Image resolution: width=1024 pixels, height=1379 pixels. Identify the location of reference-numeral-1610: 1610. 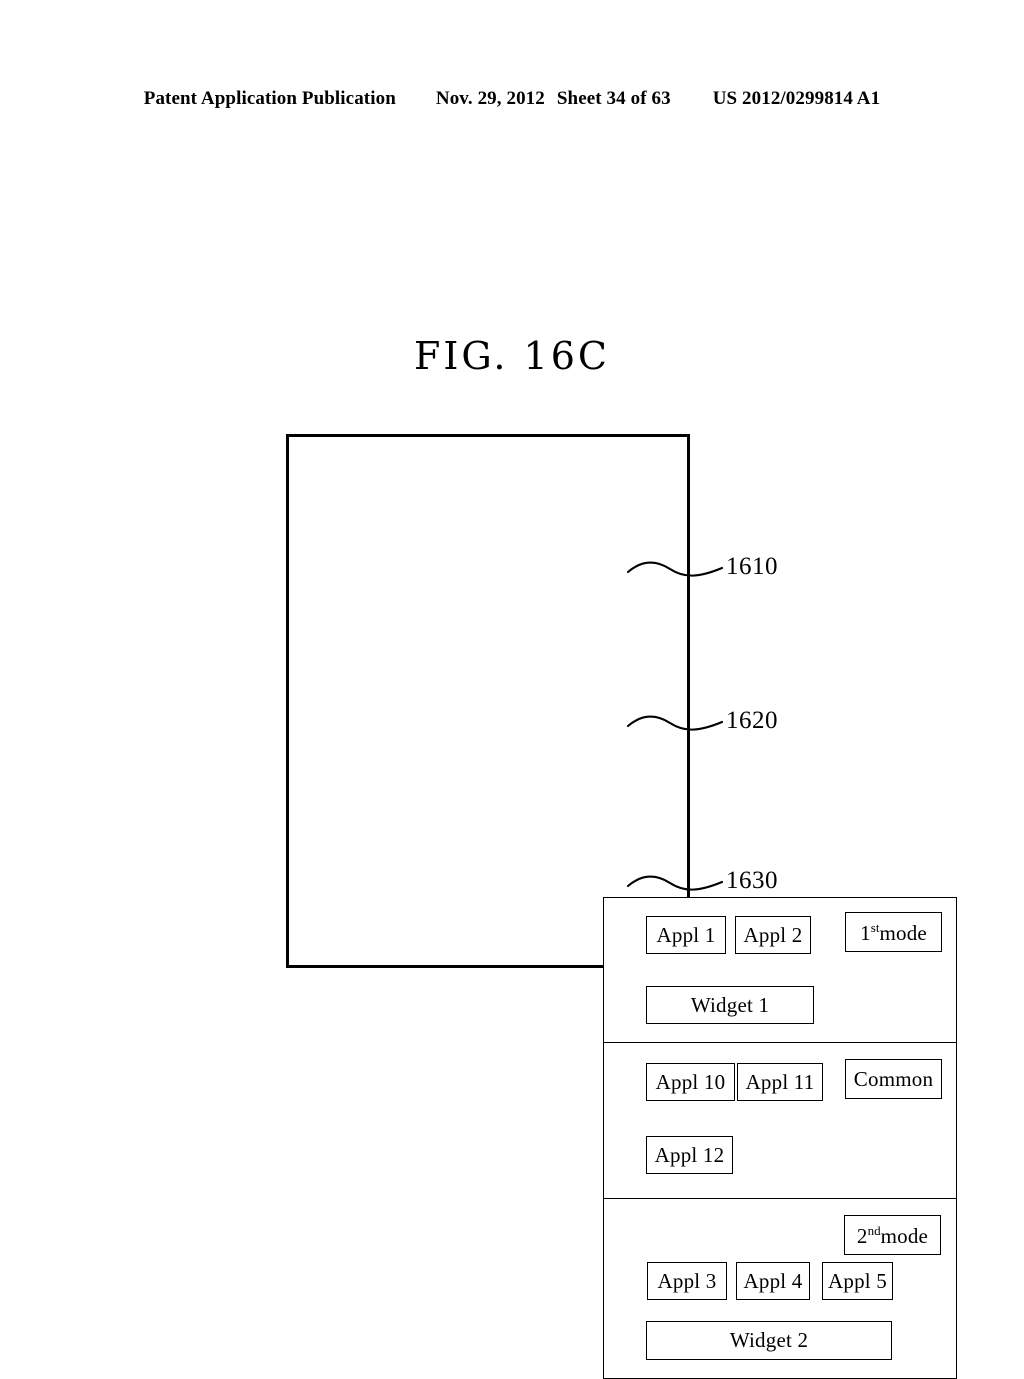
(752, 566).